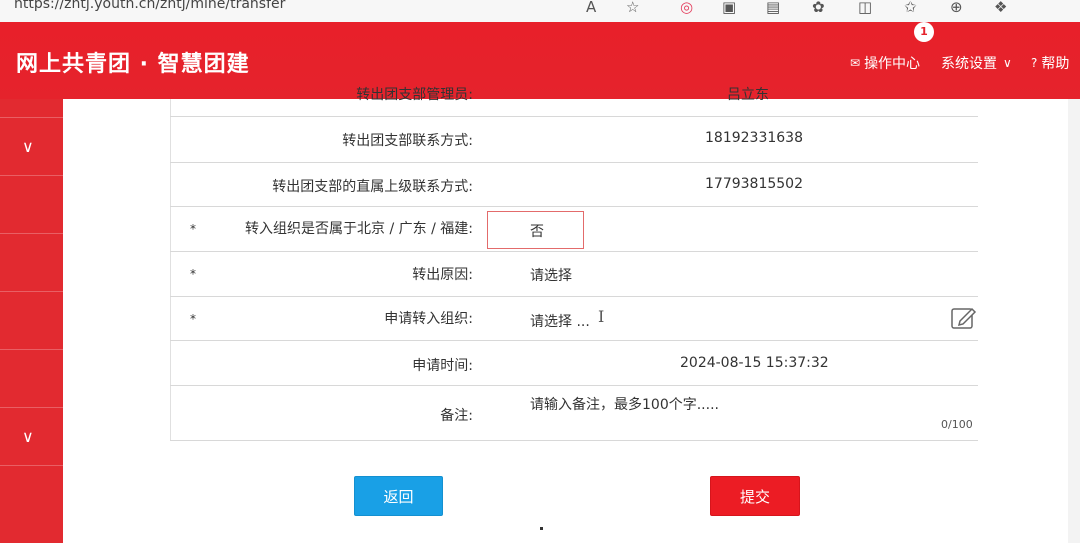 The image size is (1080, 543). What do you see at coordinates (892, 64) in the screenshot?
I see `ops-center-label: 操作中心` at bounding box center [892, 64].